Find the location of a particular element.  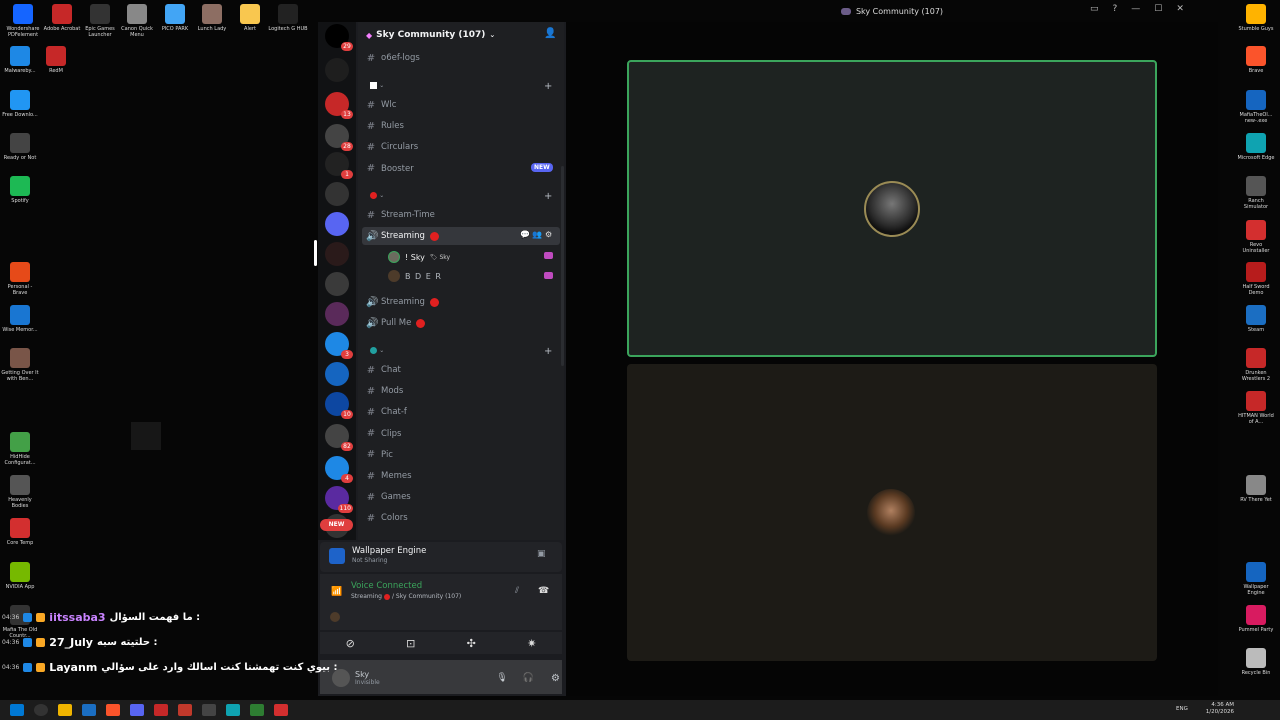

desktop-shortcut: Drunken Wrestlers 2 is located at coordinates (1256, 365).